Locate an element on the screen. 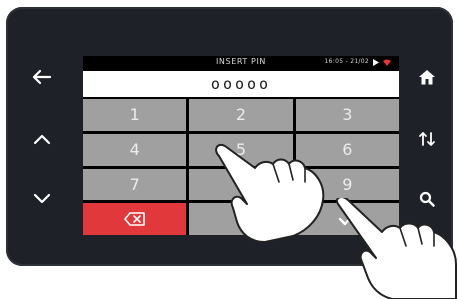 This screenshot has width=458, height=299. sort-arrows-icon is located at coordinates (427, 139).